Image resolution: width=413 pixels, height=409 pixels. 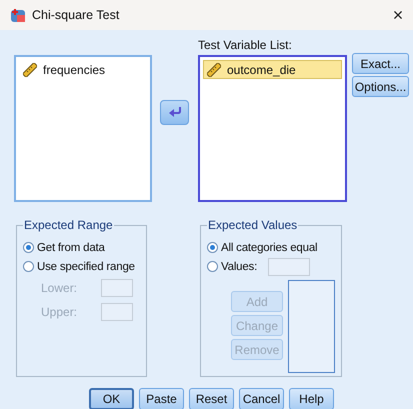 I want to click on radio-label: Use specified range, so click(x=86, y=266).